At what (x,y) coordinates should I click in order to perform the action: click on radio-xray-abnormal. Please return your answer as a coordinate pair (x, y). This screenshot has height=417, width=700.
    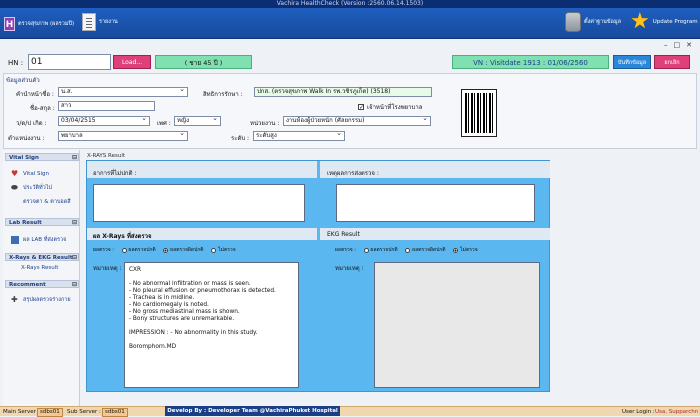
    Looking at the image, I should click on (166, 250).